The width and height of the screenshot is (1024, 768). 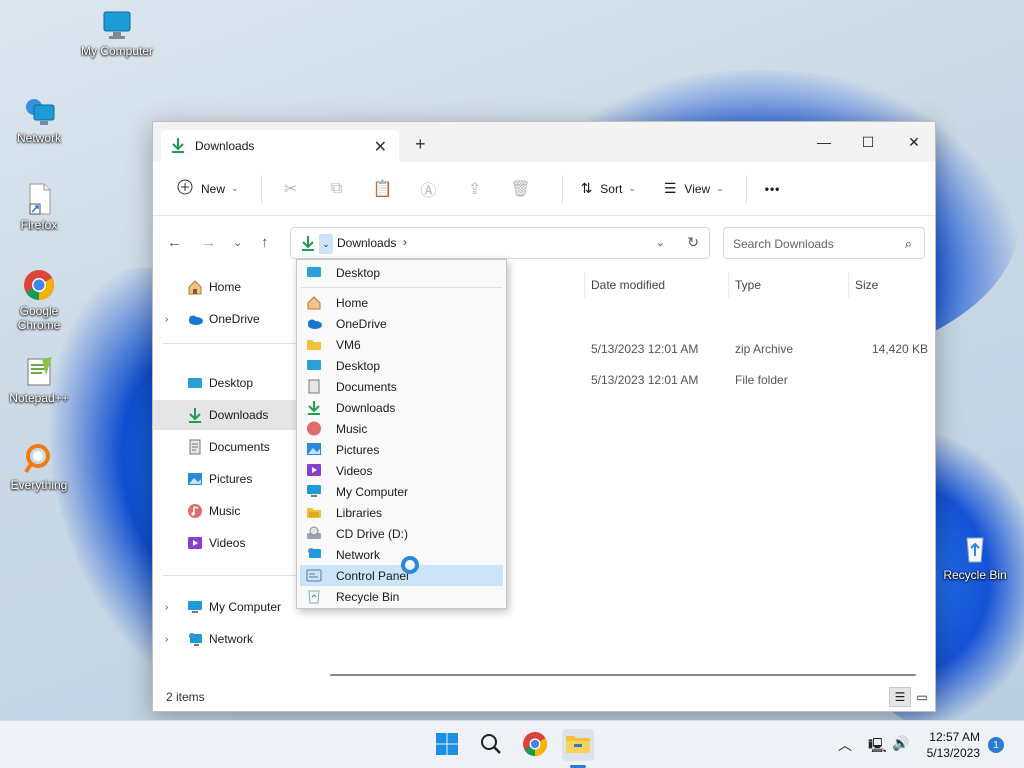 What do you see at coordinates (447, 745) in the screenshot?
I see `start-button` at bounding box center [447, 745].